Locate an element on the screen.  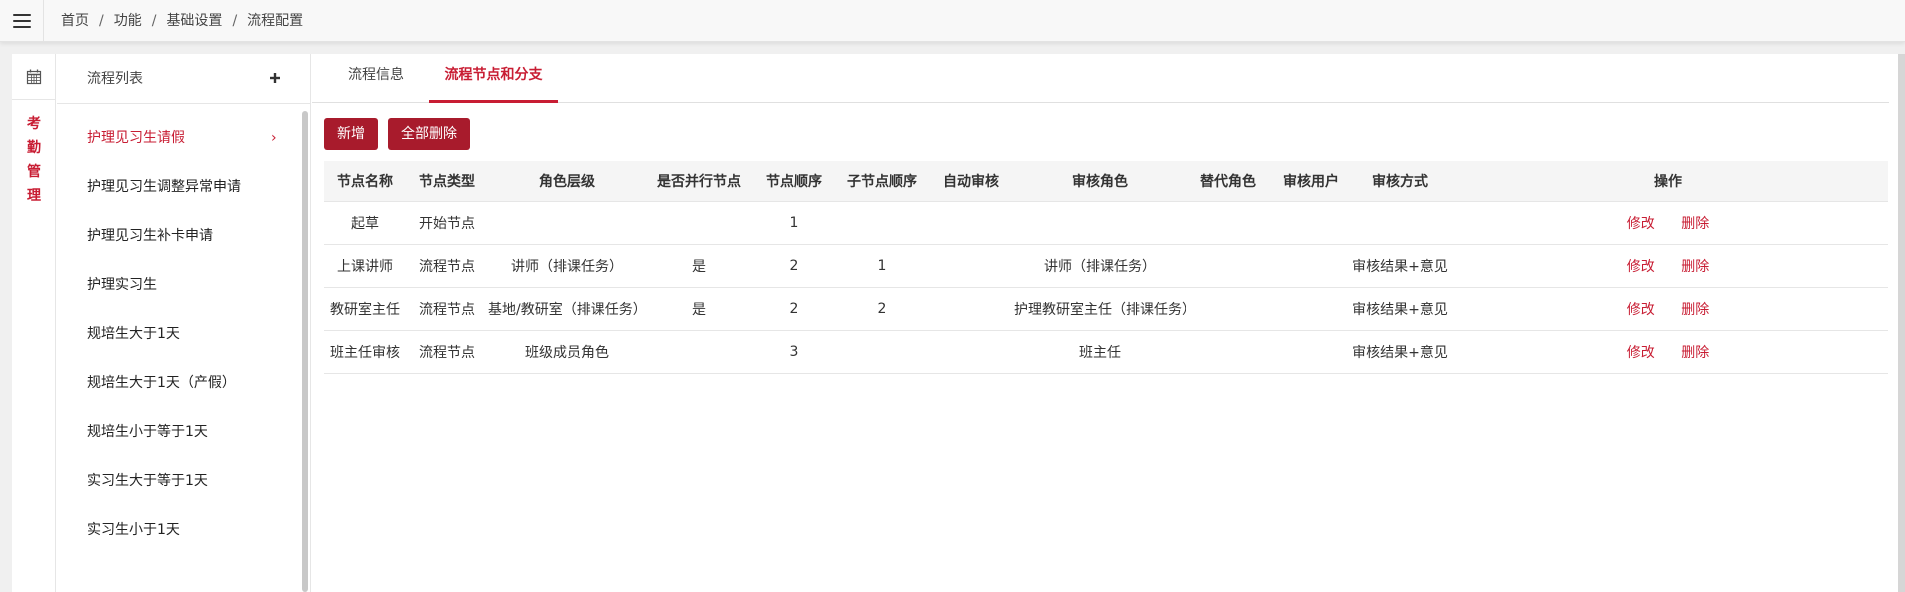
flow-list-item: 护理实习生 is located at coordinates (180, 285).